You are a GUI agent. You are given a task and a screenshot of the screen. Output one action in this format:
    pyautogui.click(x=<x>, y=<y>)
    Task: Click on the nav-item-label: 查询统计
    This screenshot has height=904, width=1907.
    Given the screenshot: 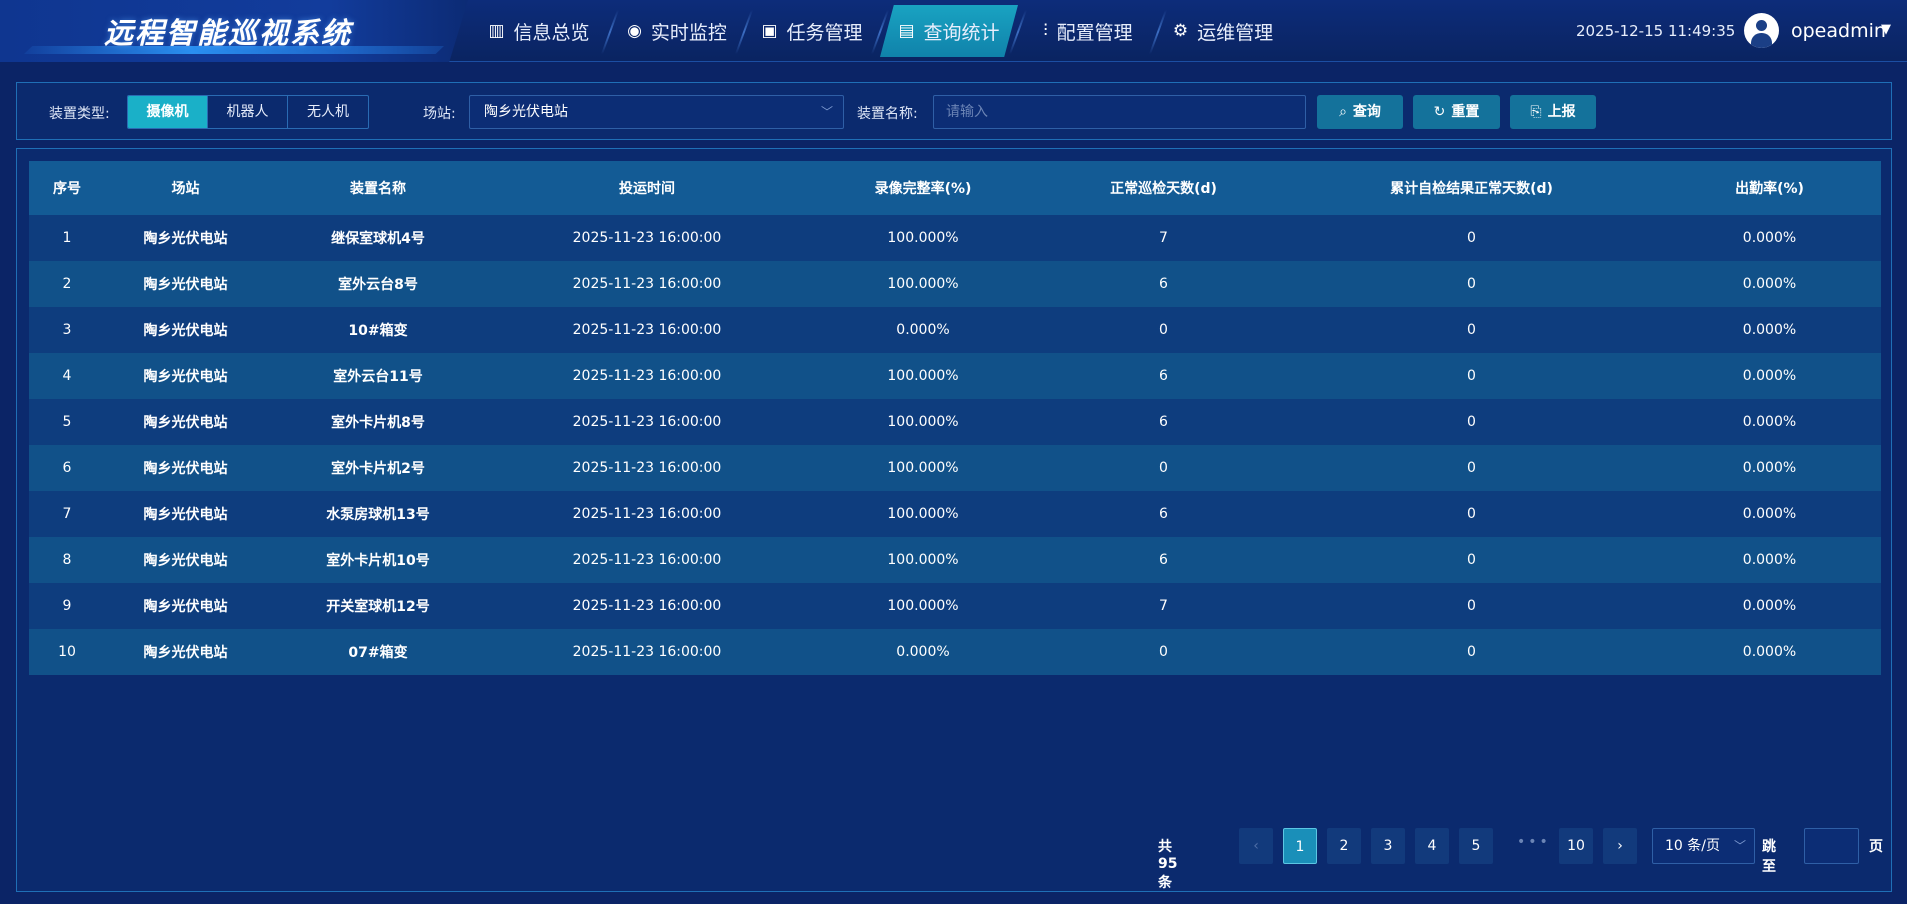 What is the action you would take?
    pyautogui.click(x=961, y=32)
    